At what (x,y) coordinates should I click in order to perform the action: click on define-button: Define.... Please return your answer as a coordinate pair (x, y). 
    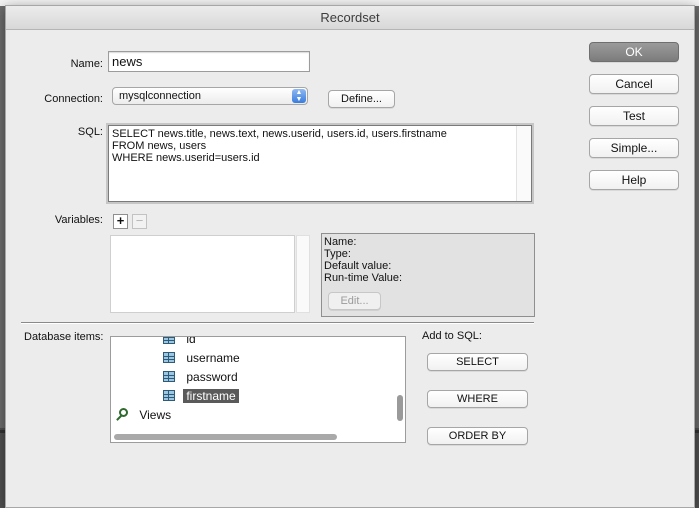
    Looking at the image, I should click on (361, 99).